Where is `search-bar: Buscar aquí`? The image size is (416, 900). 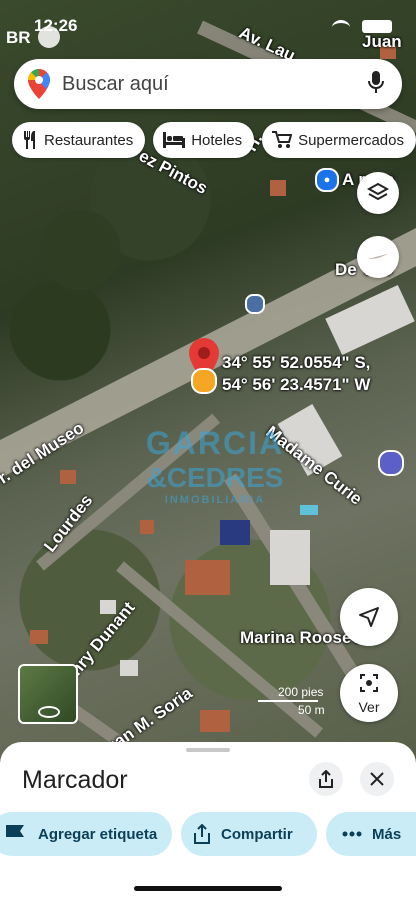 search-bar: Buscar aquí is located at coordinates (208, 84).